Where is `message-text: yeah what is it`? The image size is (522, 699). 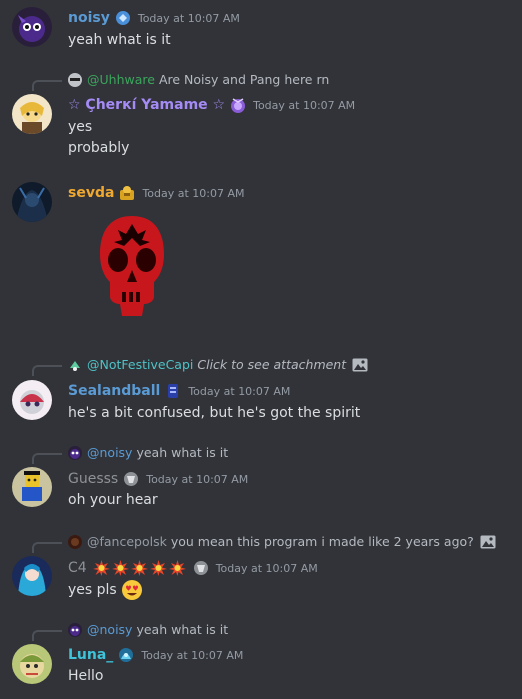 message-text: yeah what is it is located at coordinates (119, 40).